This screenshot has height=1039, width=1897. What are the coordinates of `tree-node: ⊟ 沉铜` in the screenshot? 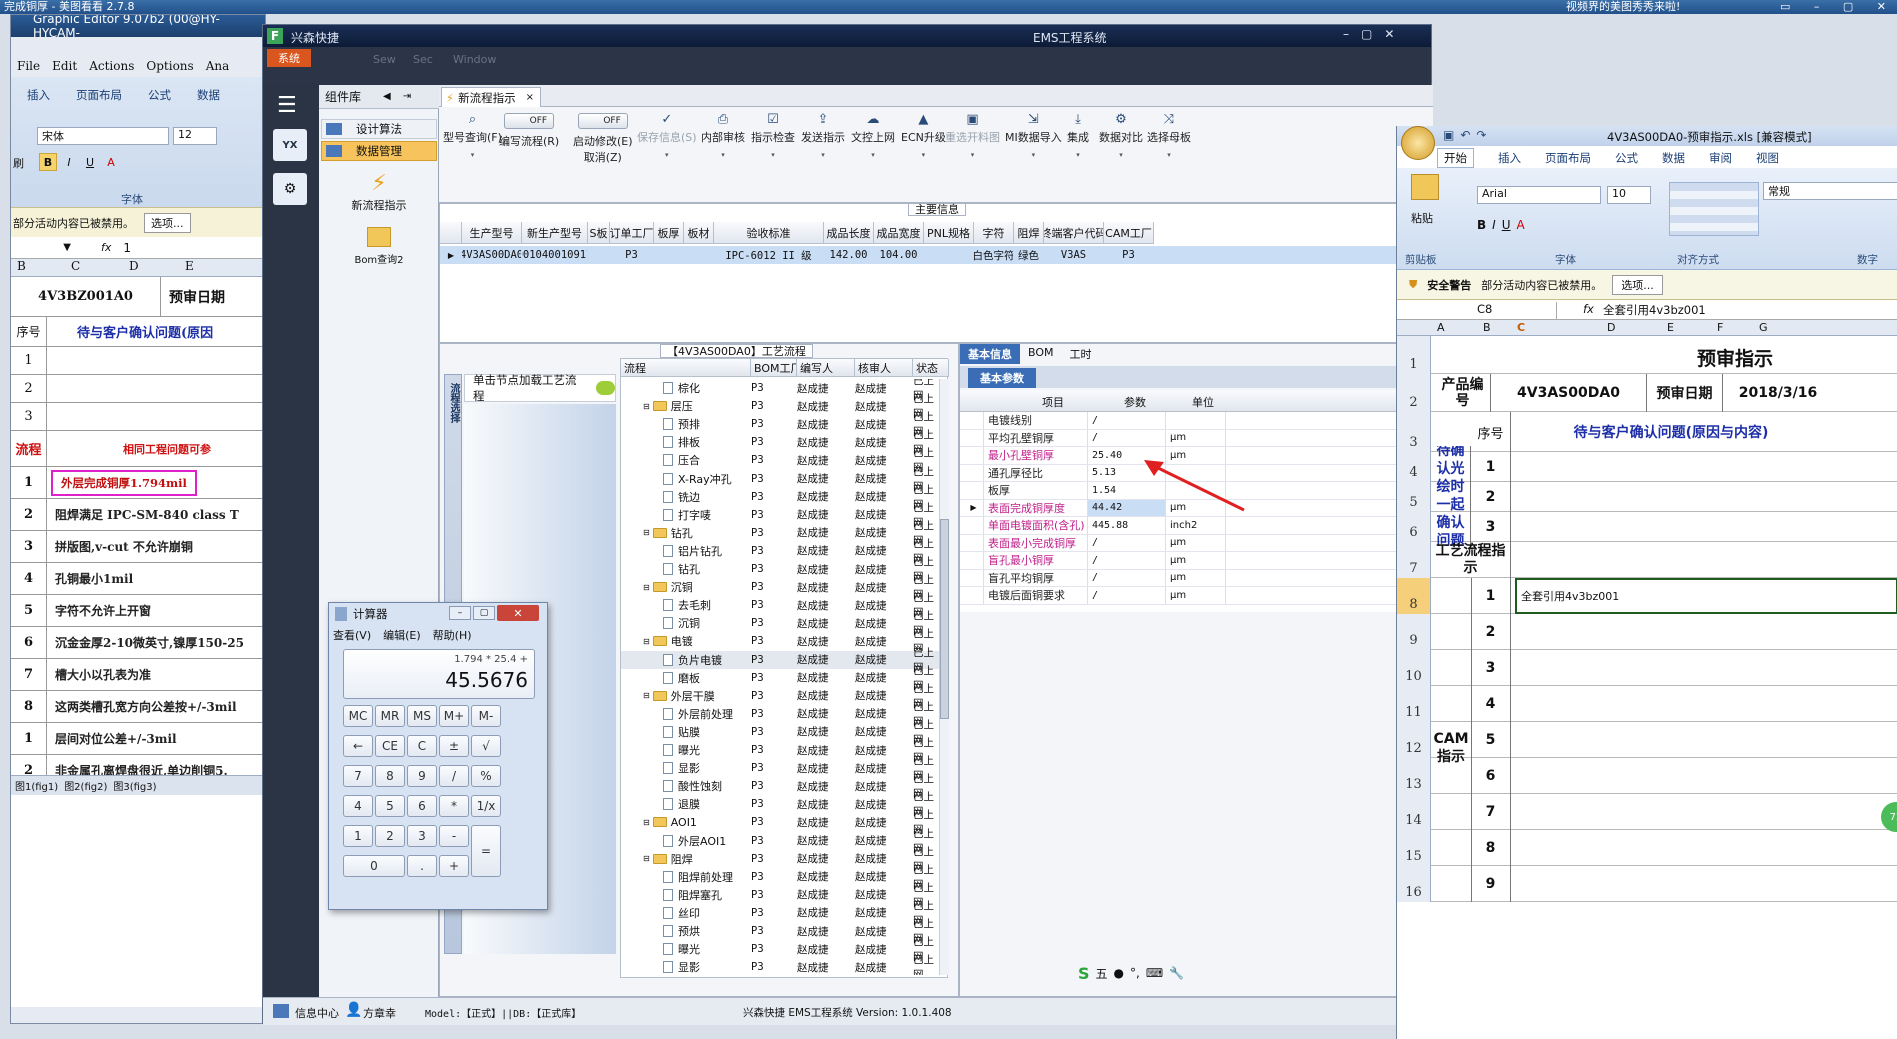 It's located at (668, 587).